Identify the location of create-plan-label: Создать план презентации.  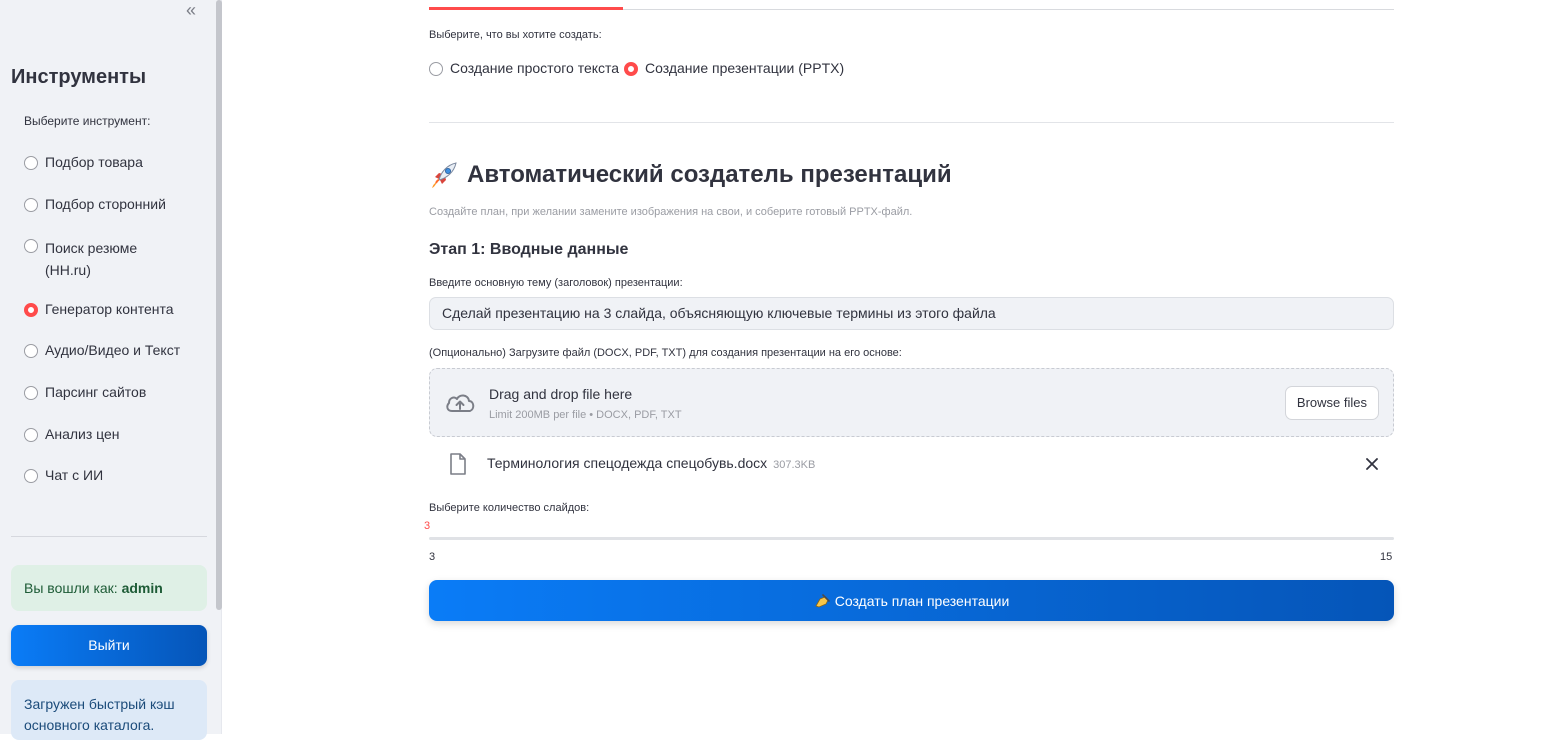
(922, 600).